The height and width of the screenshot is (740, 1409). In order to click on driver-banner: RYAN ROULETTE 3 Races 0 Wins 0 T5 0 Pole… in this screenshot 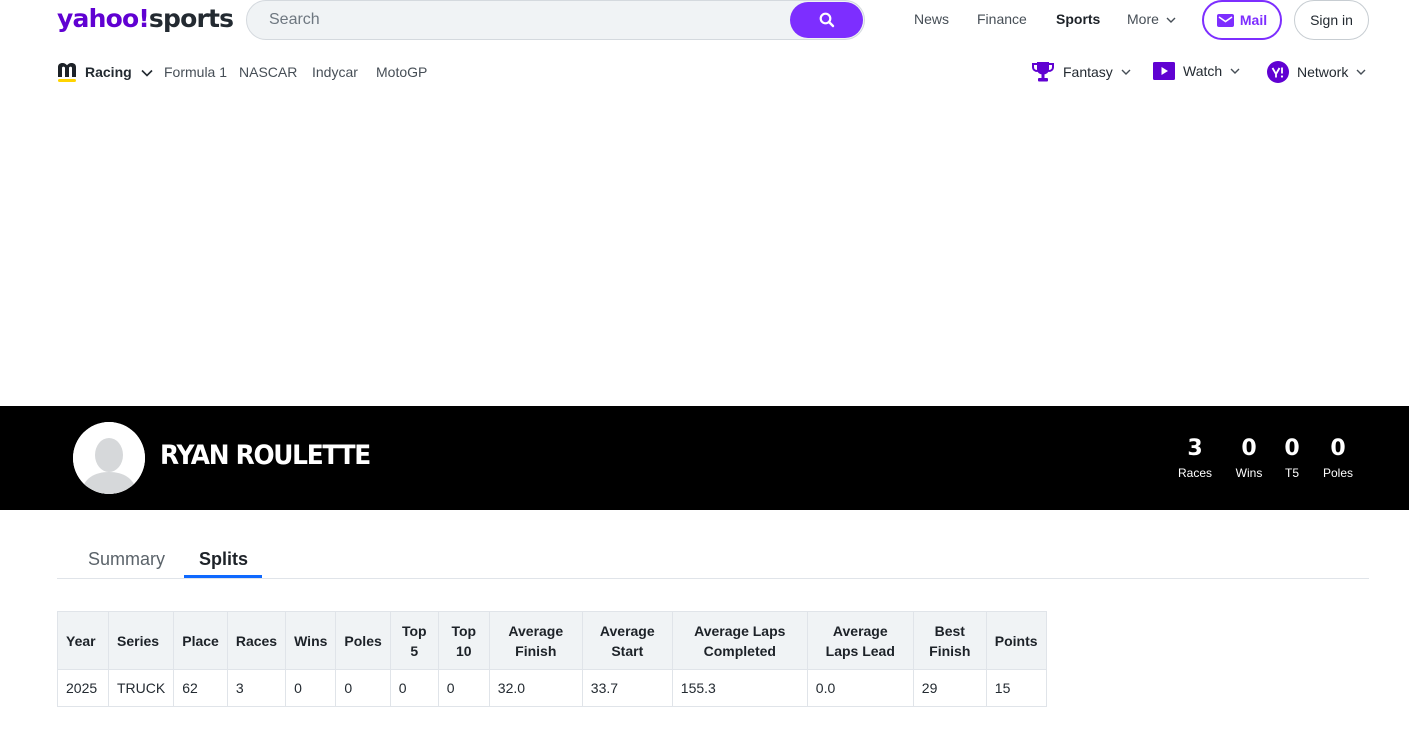, I will do `click(704, 458)`.